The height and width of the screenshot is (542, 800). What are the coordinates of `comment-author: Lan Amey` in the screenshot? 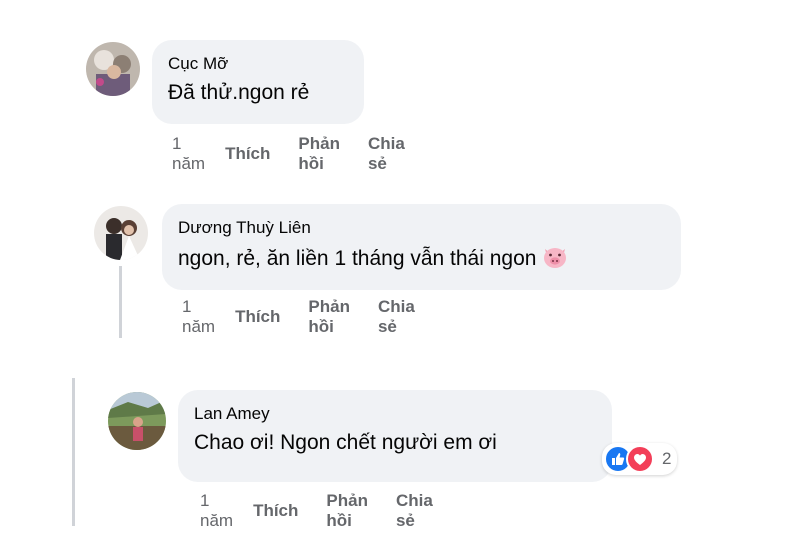 It's located at (395, 414).